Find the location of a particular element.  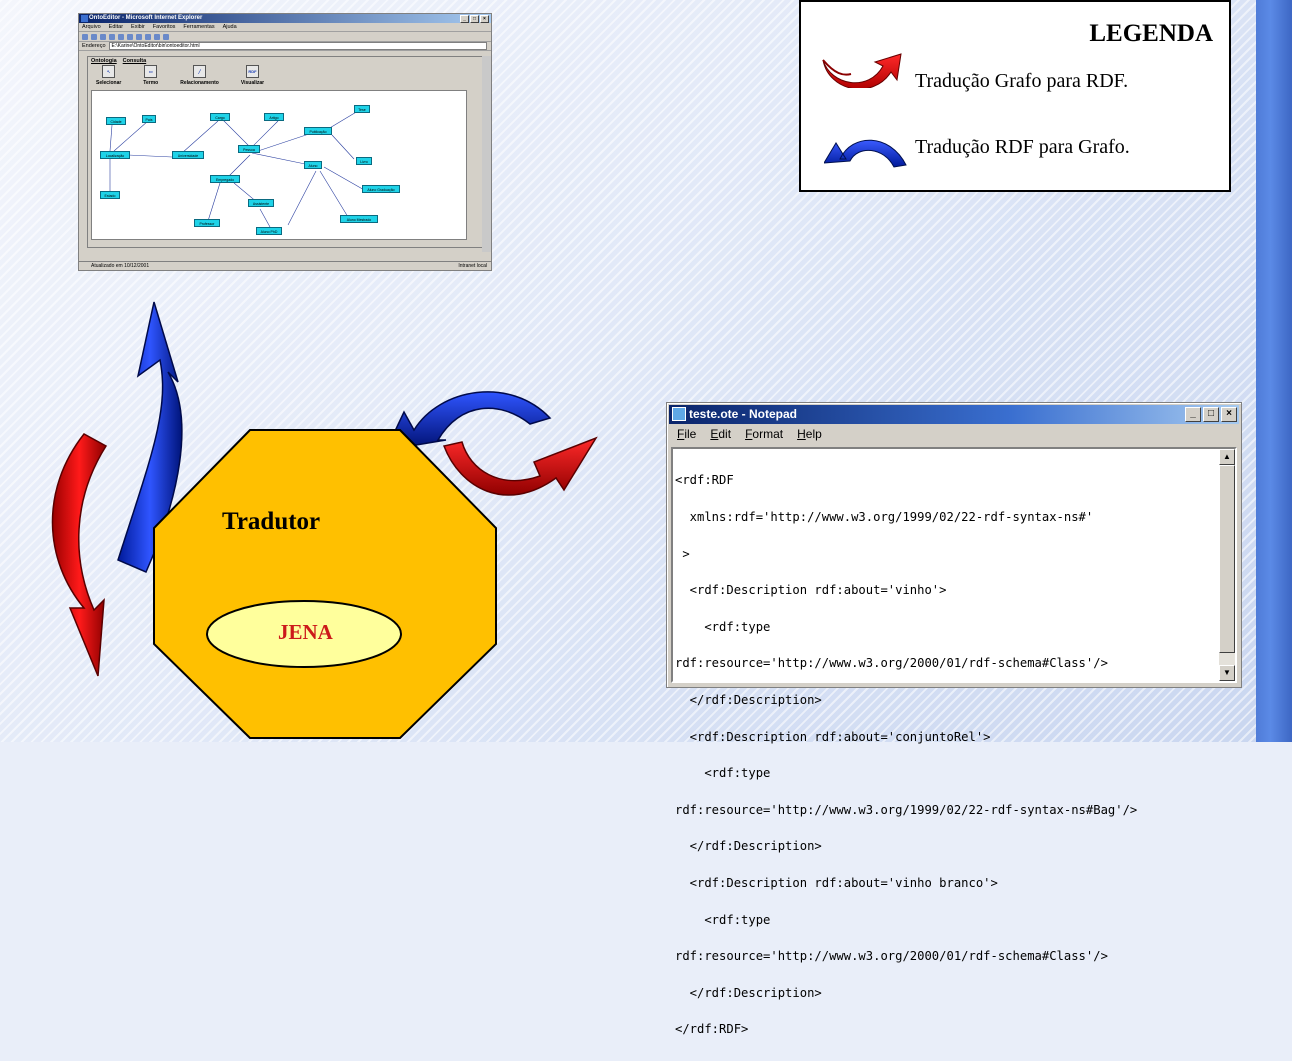

text-line: </rdf:RDF> is located at coordinates (712, 1029).